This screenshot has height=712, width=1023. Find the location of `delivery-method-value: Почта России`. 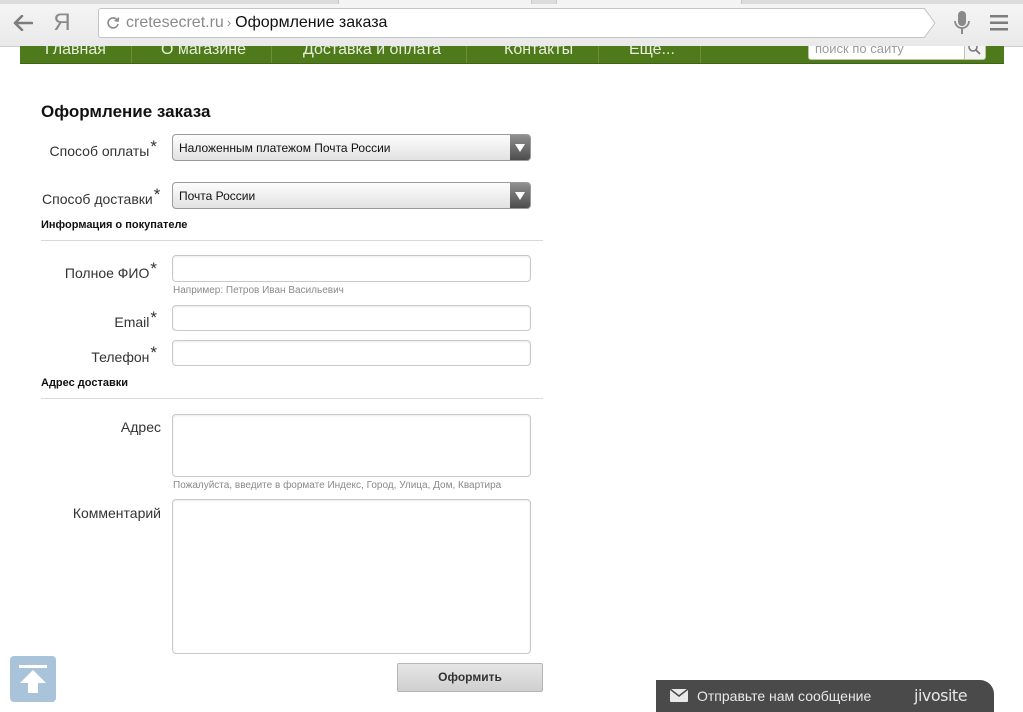

delivery-method-value: Почта России is located at coordinates (217, 196).